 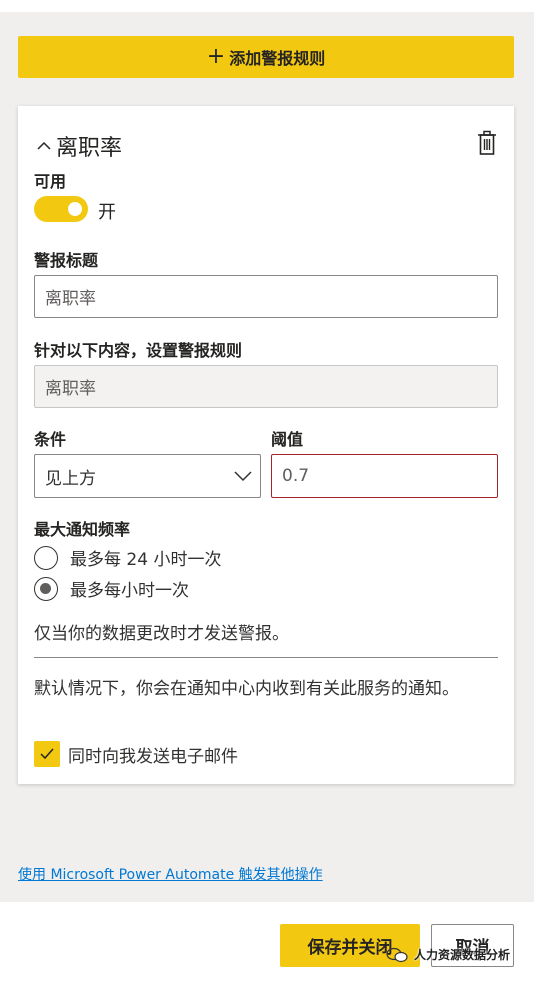 What do you see at coordinates (243, 476) in the screenshot?
I see `chevron-down-icon` at bounding box center [243, 476].